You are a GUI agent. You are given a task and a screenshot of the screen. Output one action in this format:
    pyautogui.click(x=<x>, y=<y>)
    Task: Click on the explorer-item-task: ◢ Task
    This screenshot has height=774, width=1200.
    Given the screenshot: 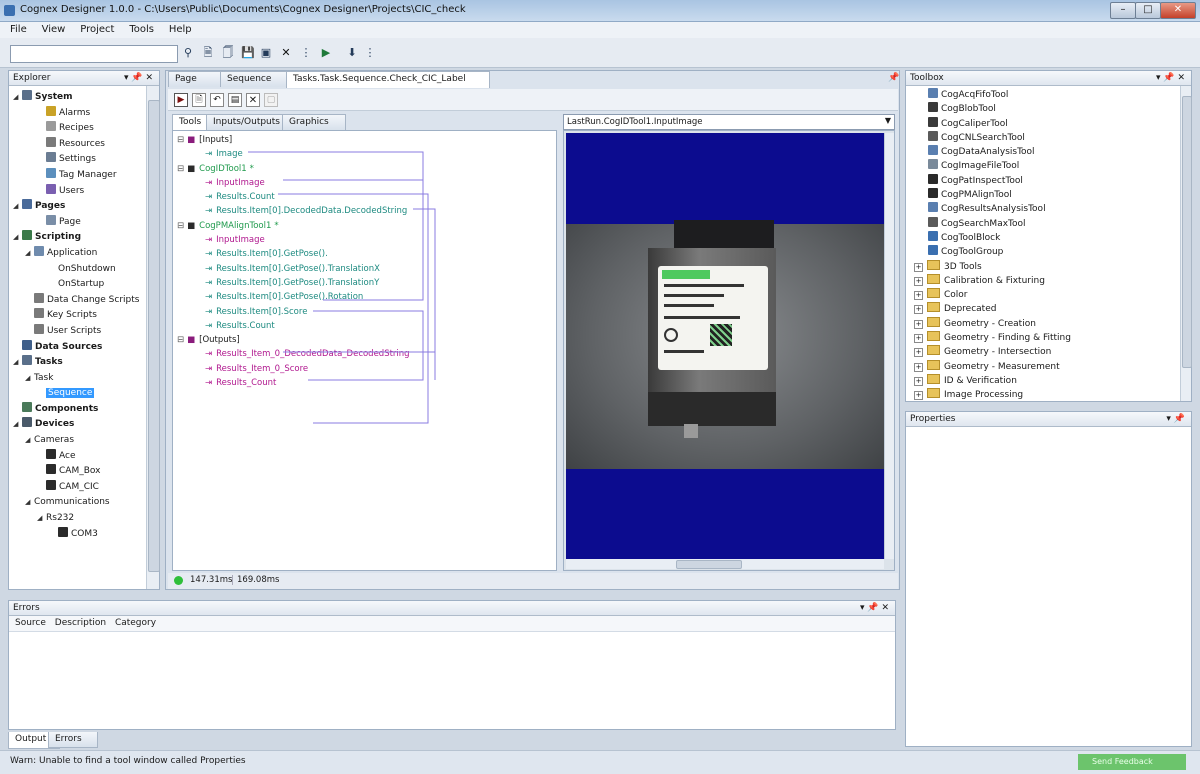 What is the action you would take?
    pyautogui.click(x=84, y=379)
    